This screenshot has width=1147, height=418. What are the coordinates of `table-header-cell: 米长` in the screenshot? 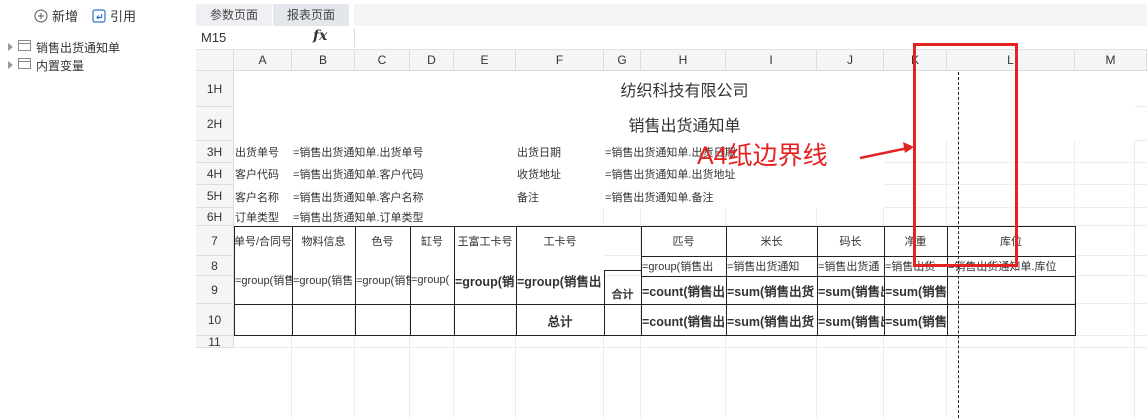 It's located at (771, 241).